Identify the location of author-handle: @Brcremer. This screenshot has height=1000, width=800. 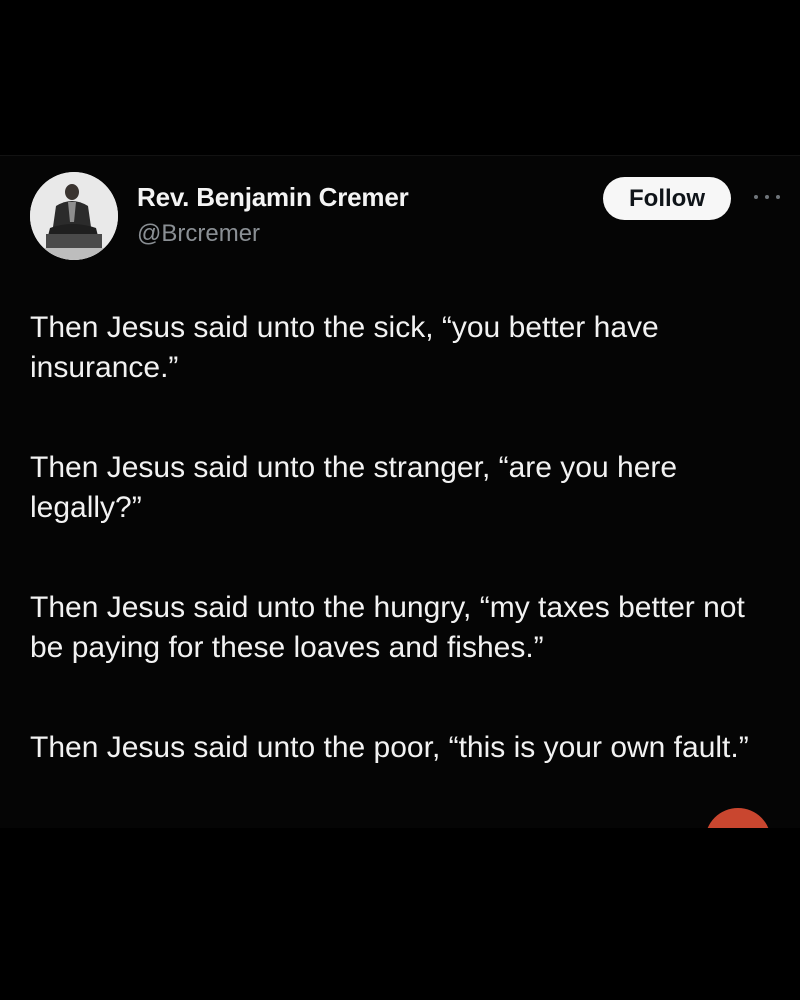
(198, 234).